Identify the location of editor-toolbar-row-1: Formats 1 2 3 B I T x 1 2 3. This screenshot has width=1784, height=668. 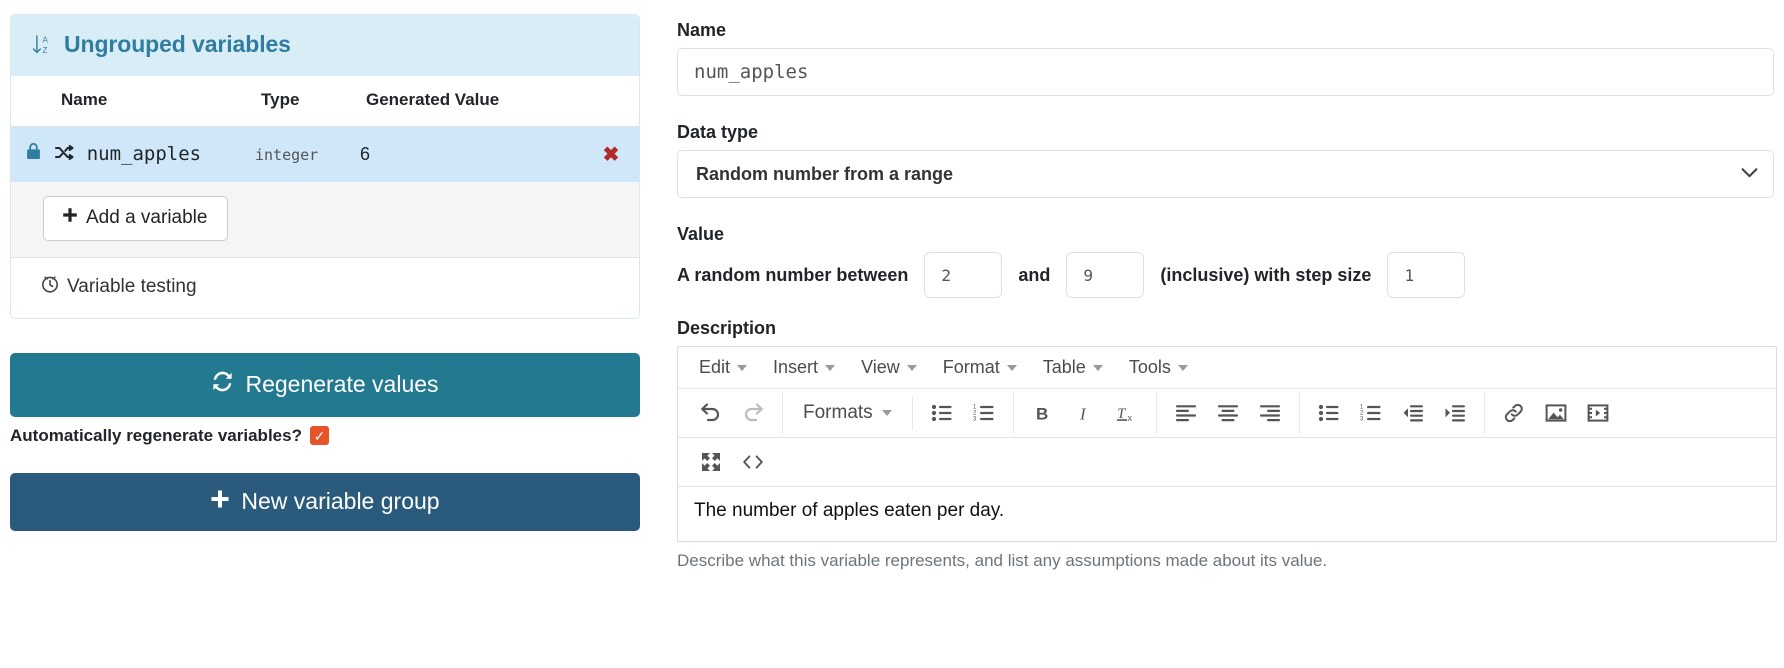
(1227, 413).